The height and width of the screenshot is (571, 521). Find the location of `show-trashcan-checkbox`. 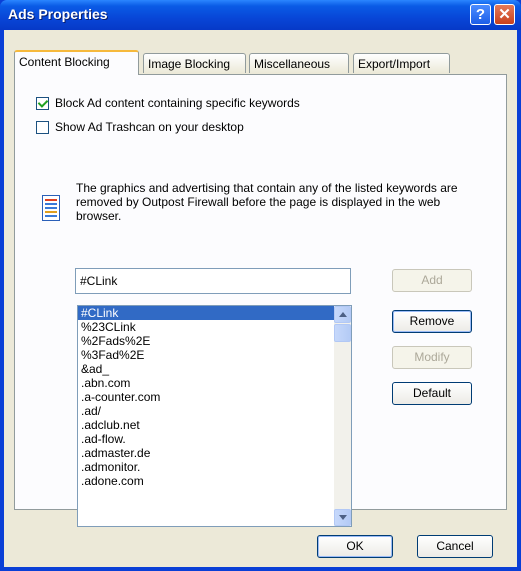

show-trashcan-checkbox is located at coordinates (42, 127).